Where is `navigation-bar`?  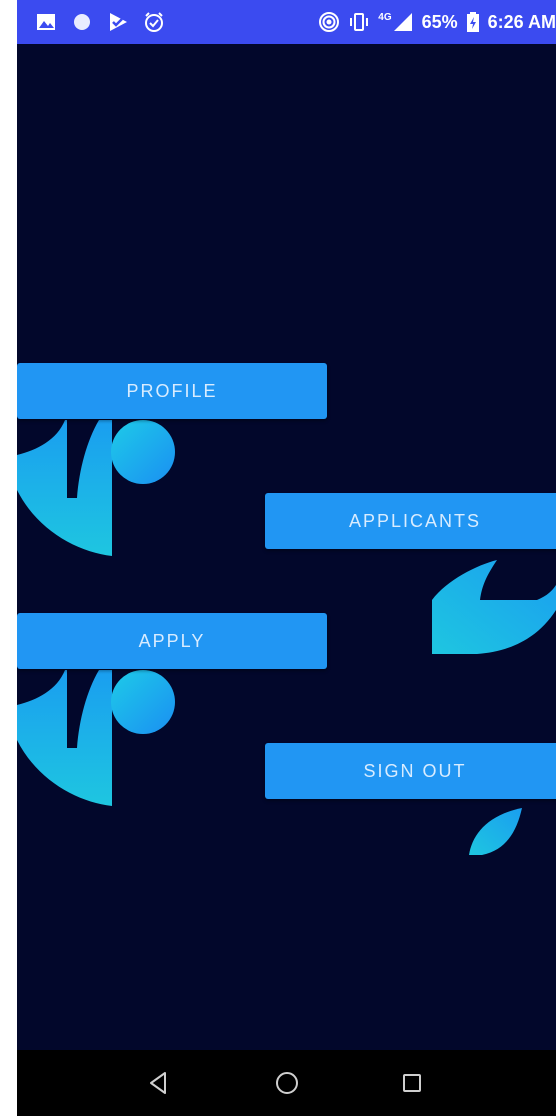
navigation-bar is located at coordinates (286, 1083).